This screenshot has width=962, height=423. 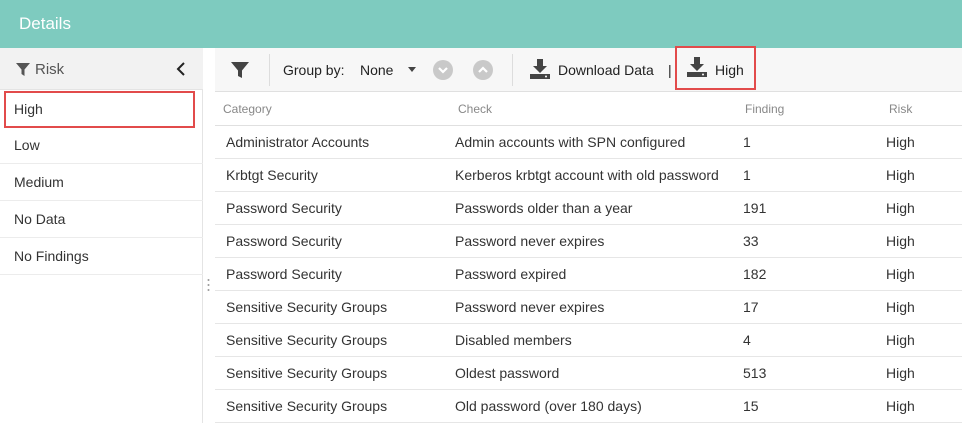 What do you see at coordinates (23, 69) in the screenshot?
I see `filter-icon` at bounding box center [23, 69].